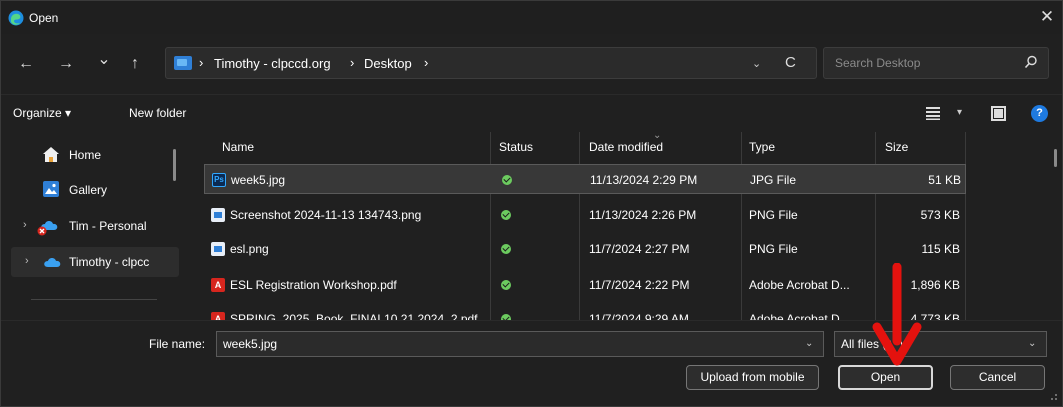 The image size is (1063, 407). What do you see at coordinates (249, 249) in the screenshot?
I see `file-name: esl.png` at bounding box center [249, 249].